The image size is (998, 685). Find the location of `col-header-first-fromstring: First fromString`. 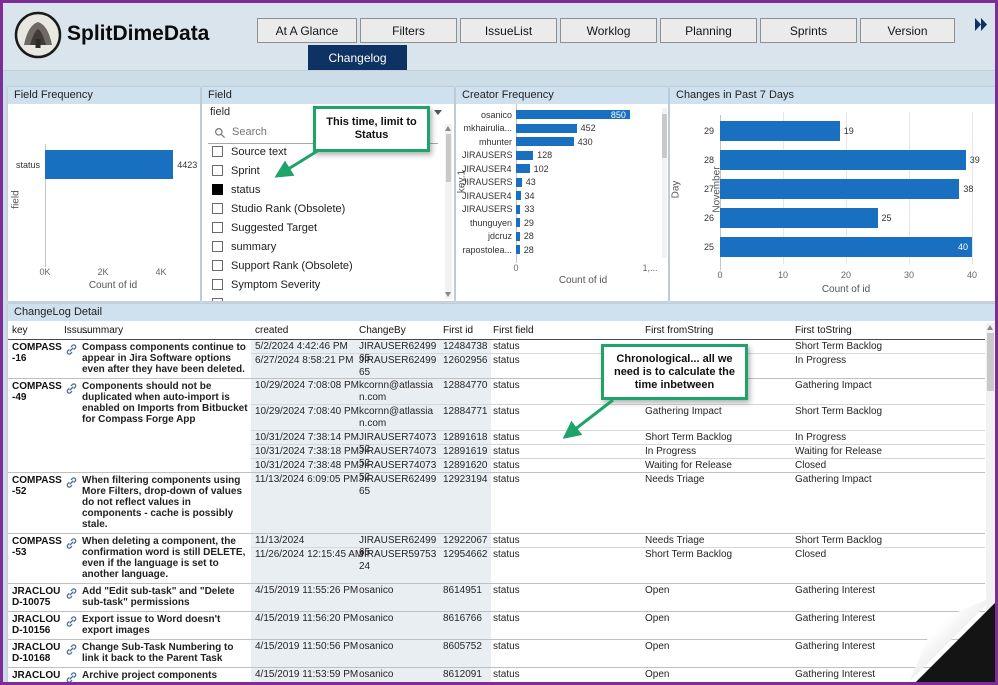

col-header-first-fromstring: First fromString is located at coordinates (679, 330).